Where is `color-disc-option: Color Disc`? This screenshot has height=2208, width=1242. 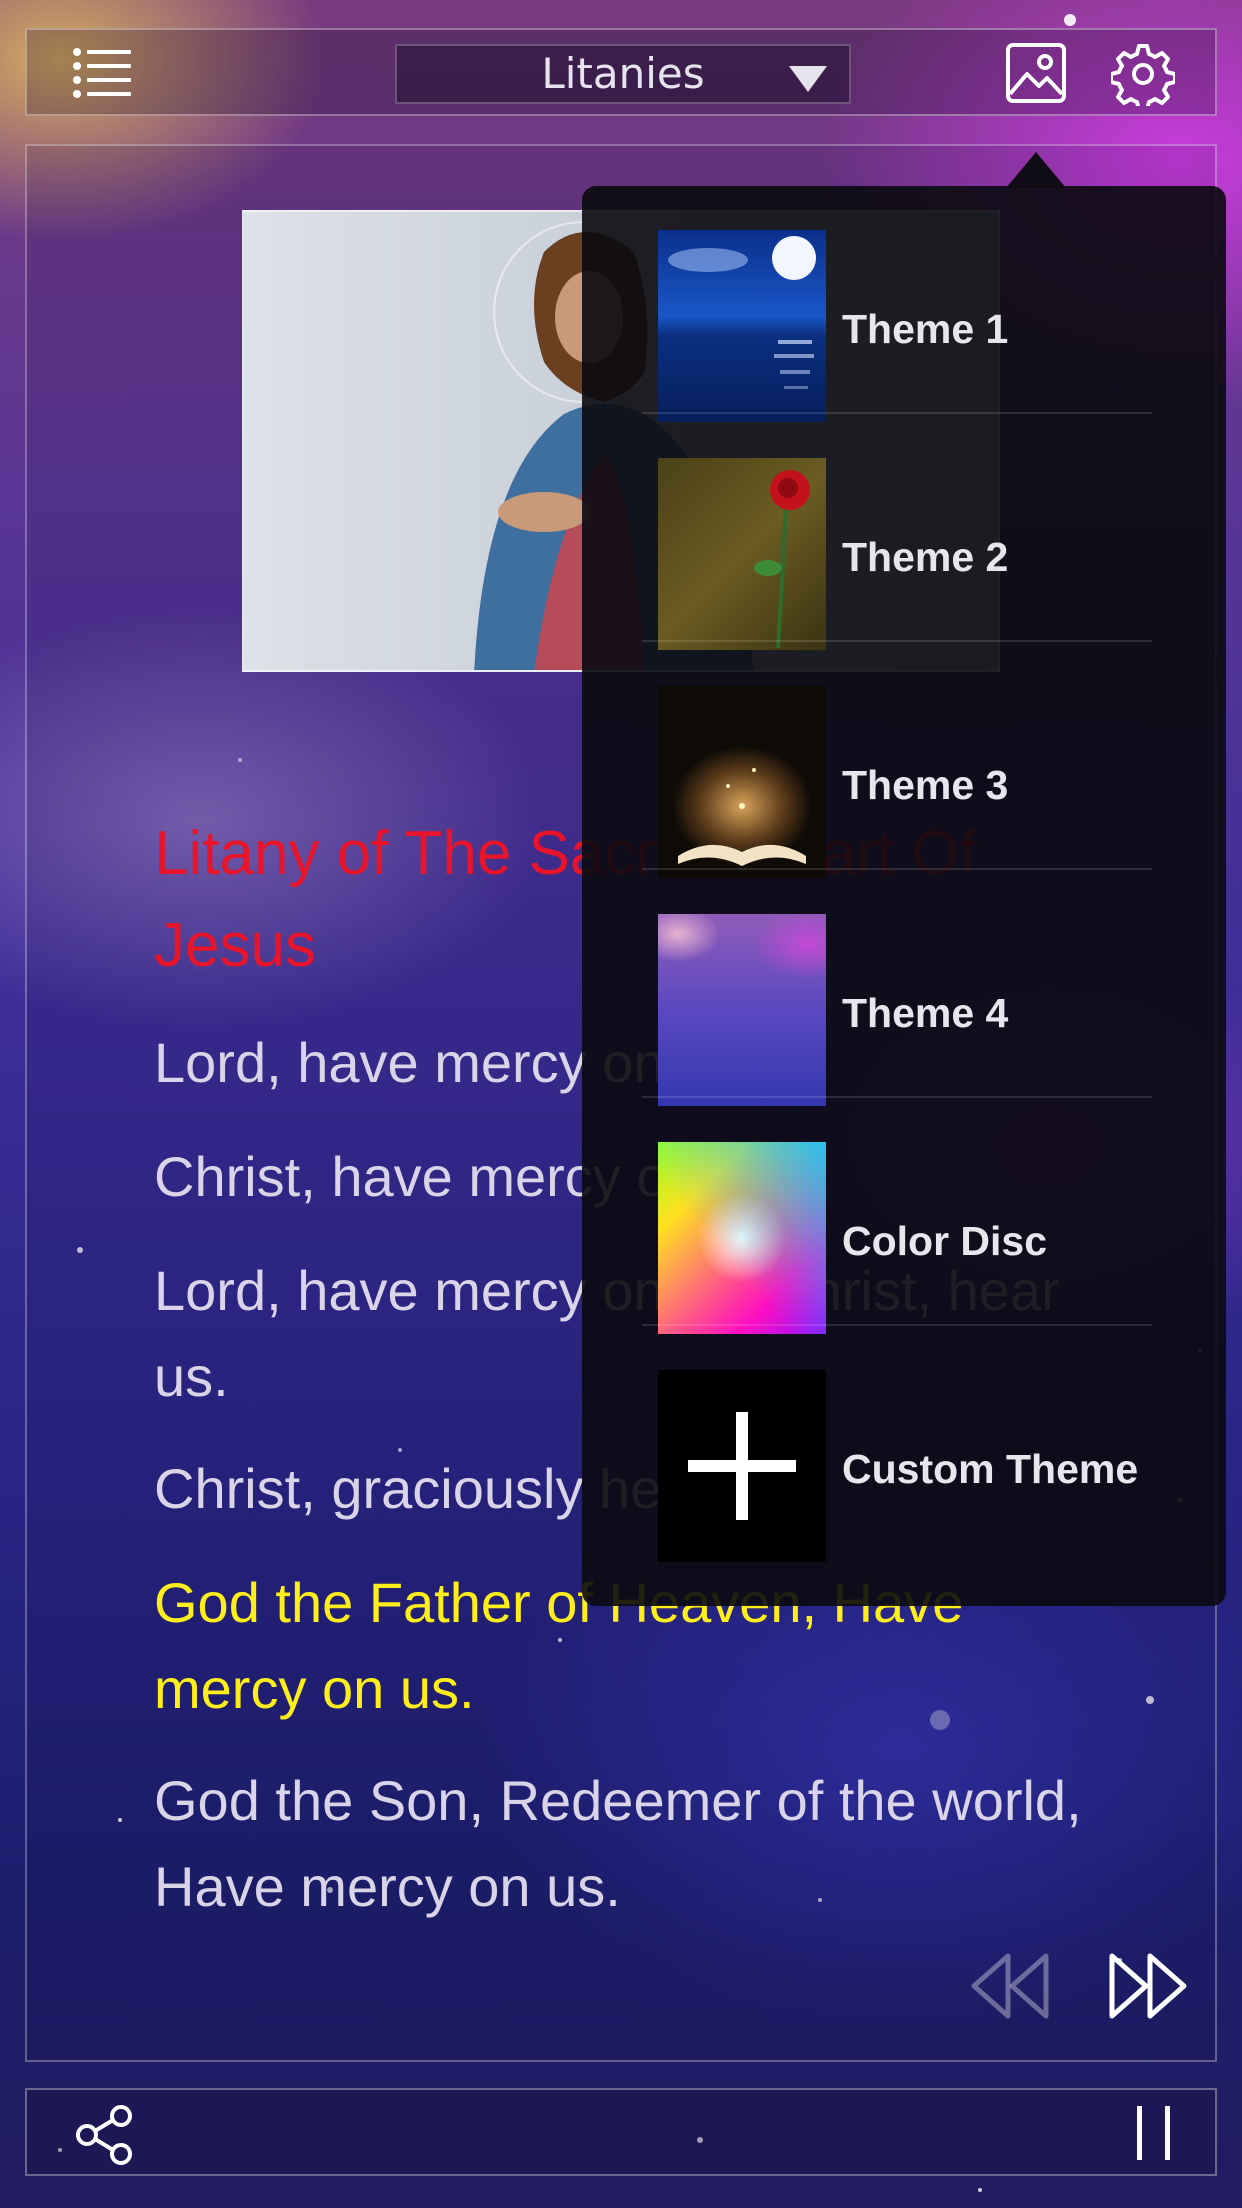 color-disc-option: Color Disc is located at coordinates (897, 1216).